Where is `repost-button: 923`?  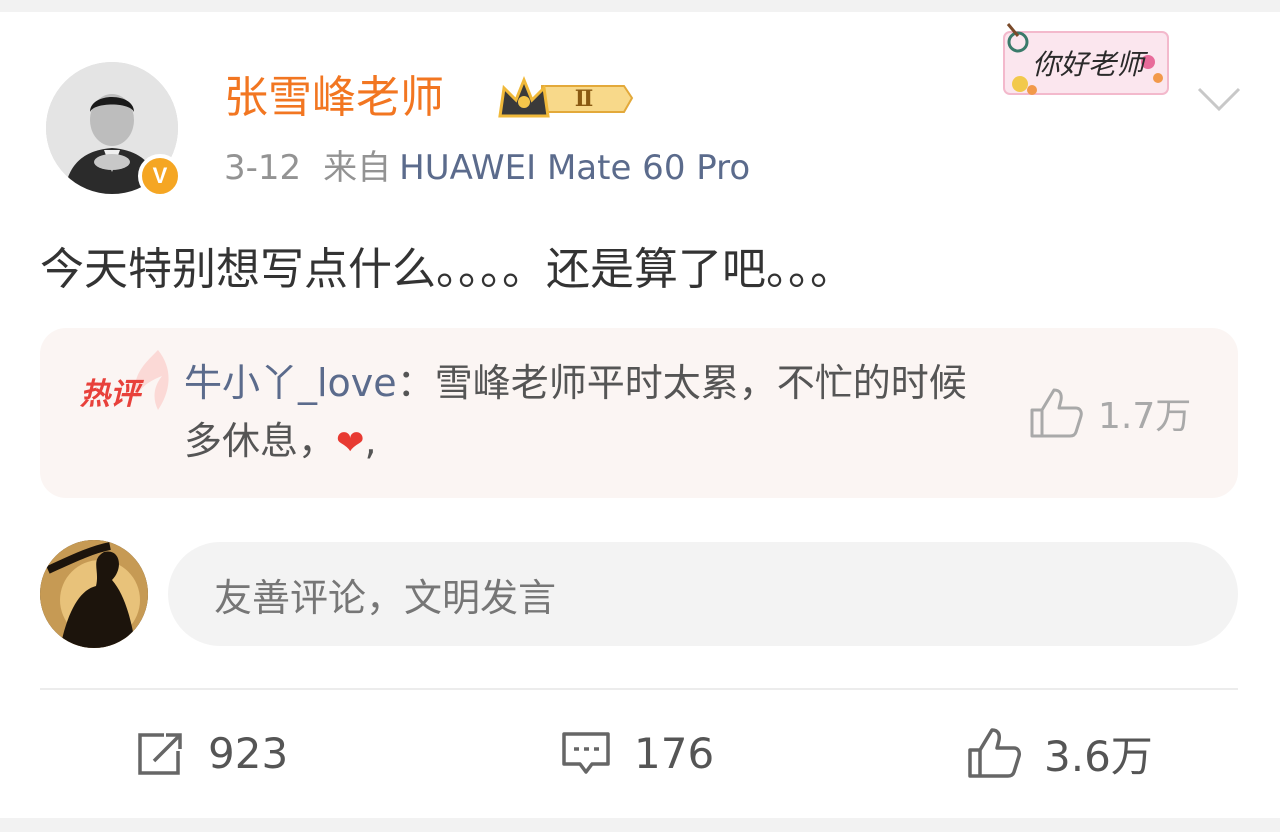 repost-button: 923 is located at coordinates (211, 753).